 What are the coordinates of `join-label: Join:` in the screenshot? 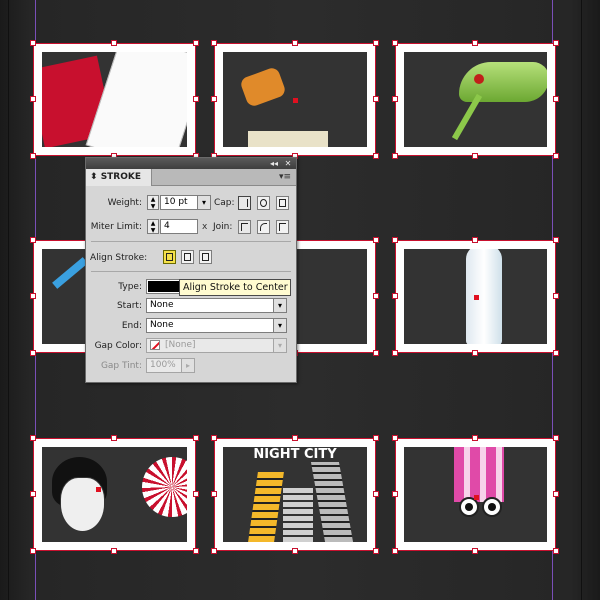 It's located at (223, 227).